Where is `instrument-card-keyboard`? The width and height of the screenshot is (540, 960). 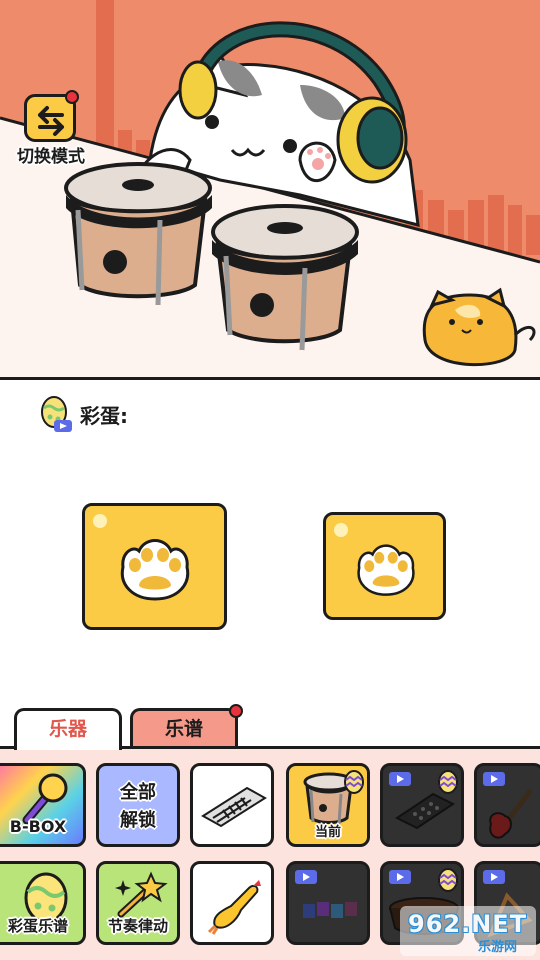
instrument-card-keyboard is located at coordinates (232, 805).